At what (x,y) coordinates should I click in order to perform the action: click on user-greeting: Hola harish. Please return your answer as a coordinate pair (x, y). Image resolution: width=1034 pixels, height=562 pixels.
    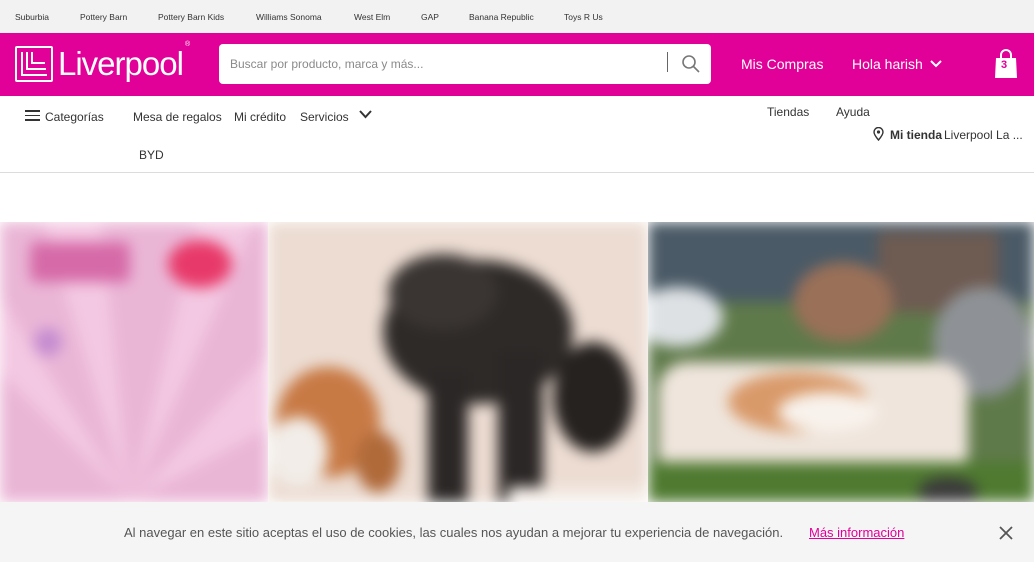
    Looking at the image, I should click on (887, 64).